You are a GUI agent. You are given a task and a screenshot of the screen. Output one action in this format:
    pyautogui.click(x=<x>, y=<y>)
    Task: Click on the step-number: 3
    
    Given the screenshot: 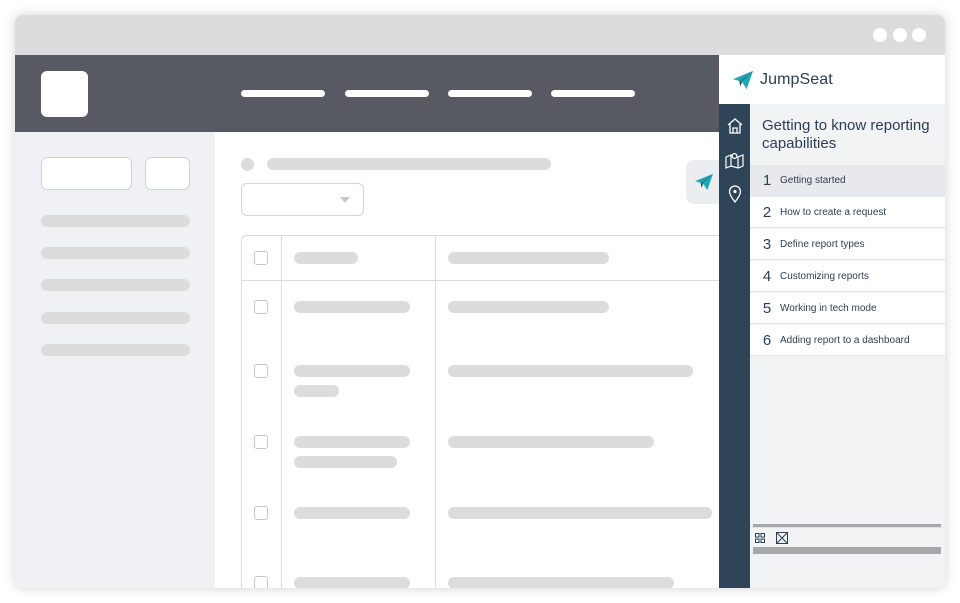 What is the action you would take?
    pyautogui.click(x=767, y=244)
    